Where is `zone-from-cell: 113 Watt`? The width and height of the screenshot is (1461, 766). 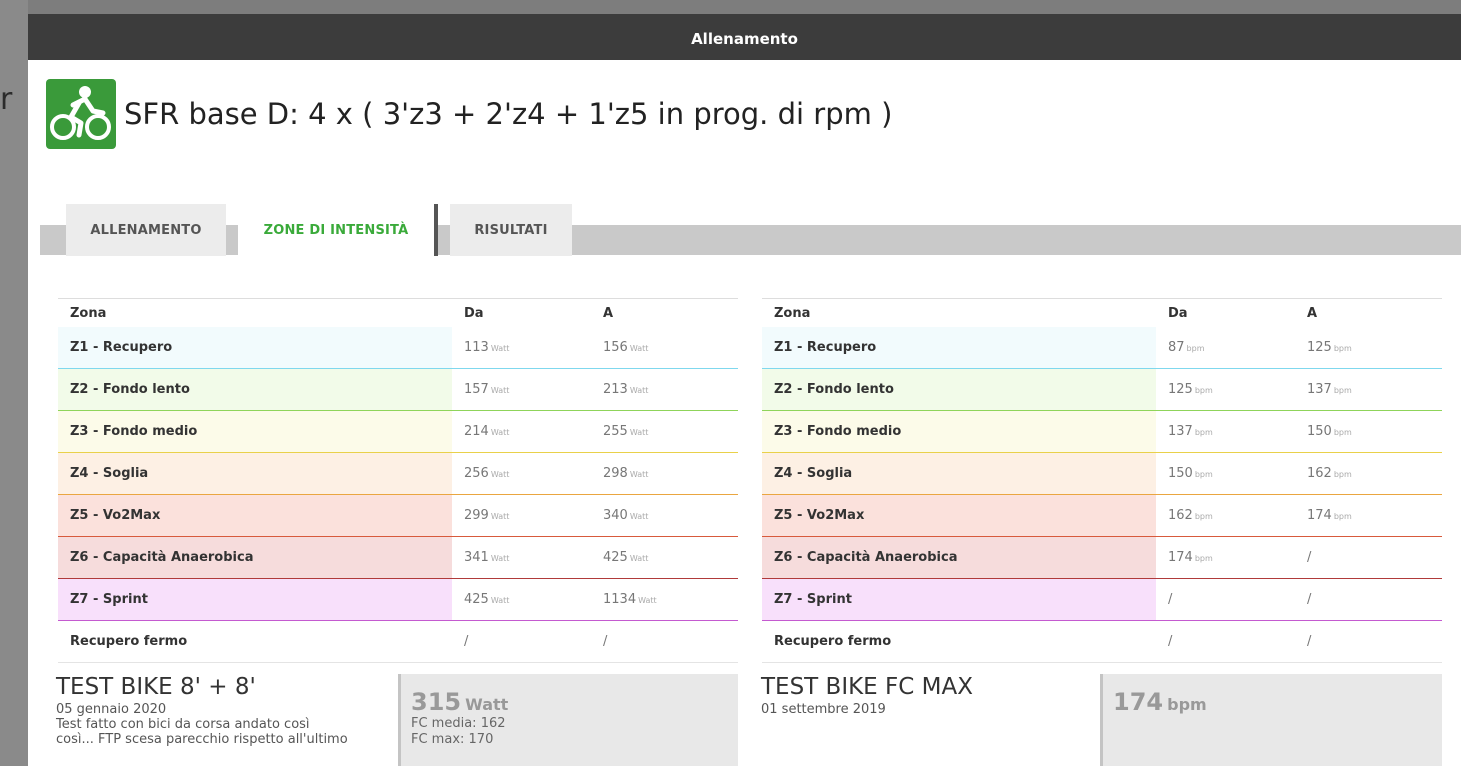
zone-from-cell: 113 Watt is located at coordinates (521, 348).